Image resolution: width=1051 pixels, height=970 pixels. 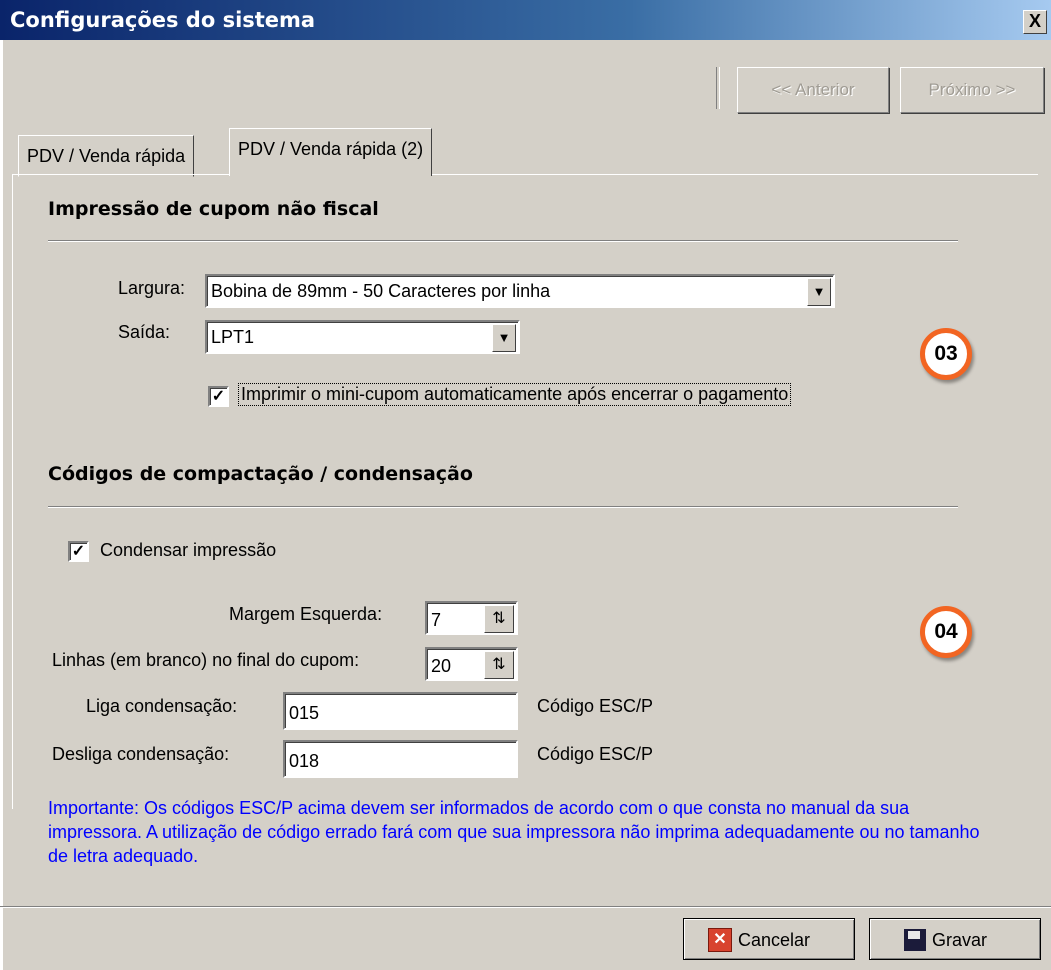 What do you see at coordinates (260, 474) in the screenshot?
I see `section-title-codes: Códigos de compactação / condensação` at bounding box center [260, 474].